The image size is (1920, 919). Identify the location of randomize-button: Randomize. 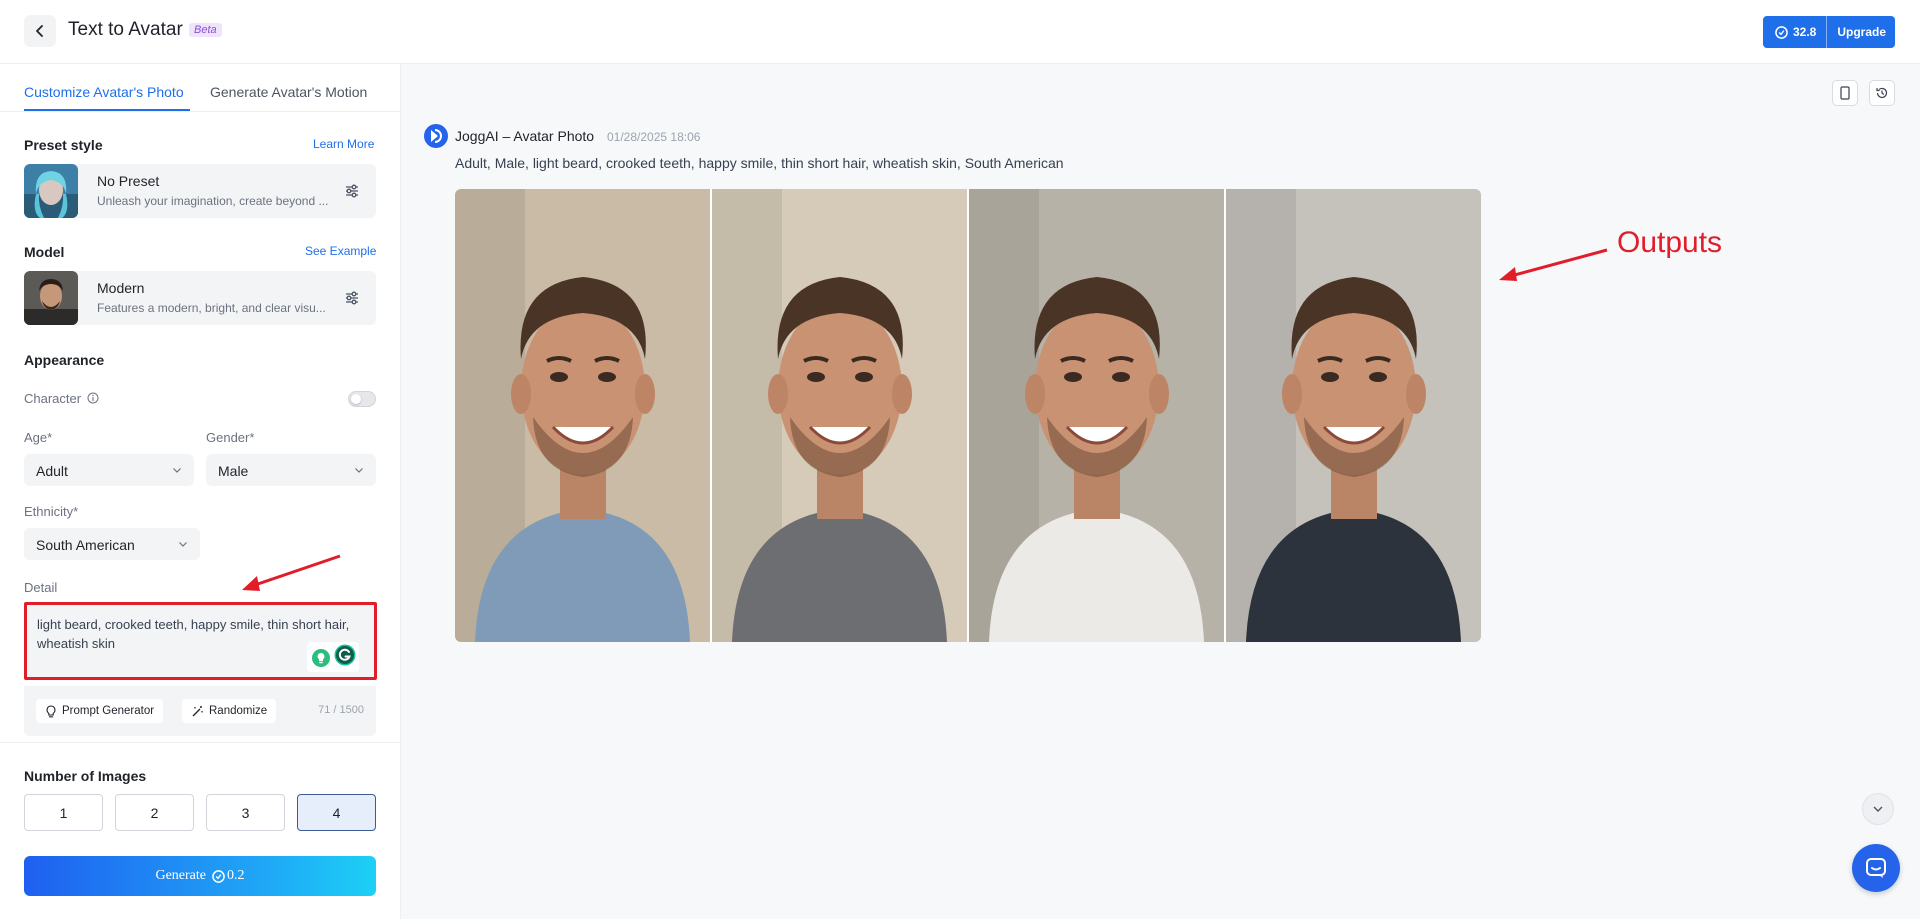
(229, 711).